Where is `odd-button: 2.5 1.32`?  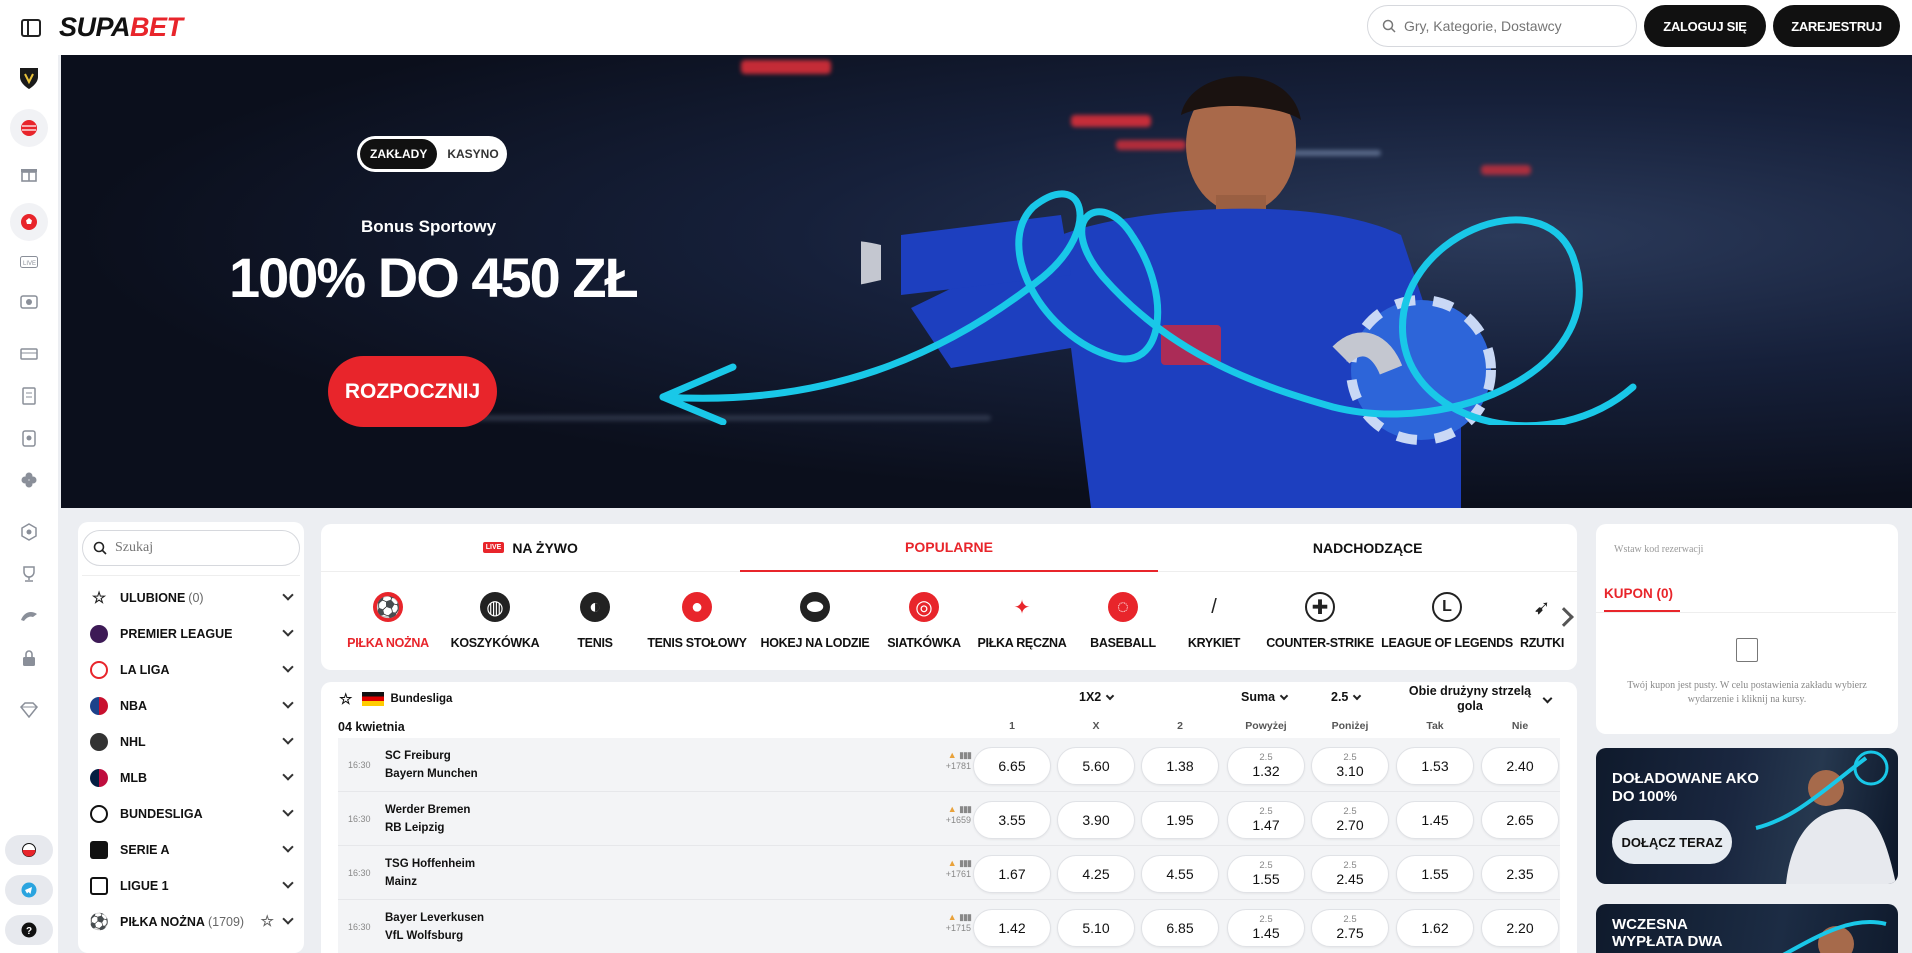
odd-button: 2.5 1.32 is located at coordinates (1266, 766).